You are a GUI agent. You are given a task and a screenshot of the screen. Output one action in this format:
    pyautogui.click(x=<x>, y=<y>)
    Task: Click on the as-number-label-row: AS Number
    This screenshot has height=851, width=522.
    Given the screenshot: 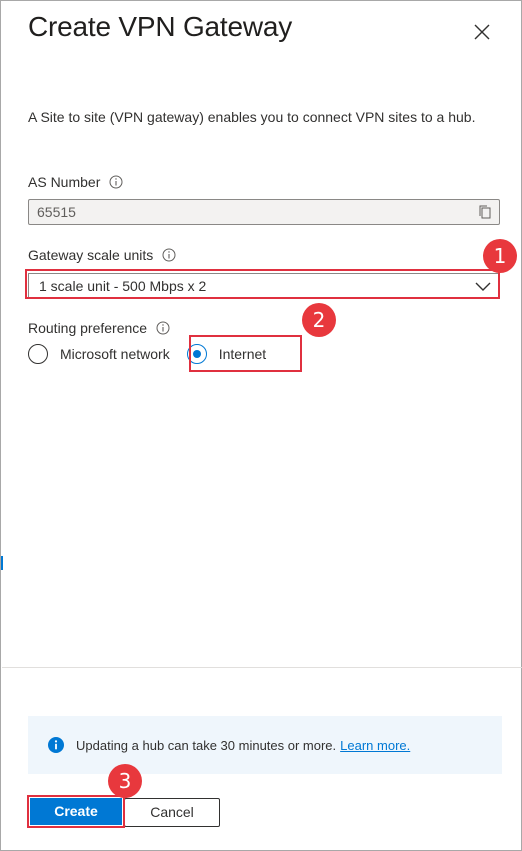 What is the action you would take?
    pyautogui.click(x=75, y=182)
    